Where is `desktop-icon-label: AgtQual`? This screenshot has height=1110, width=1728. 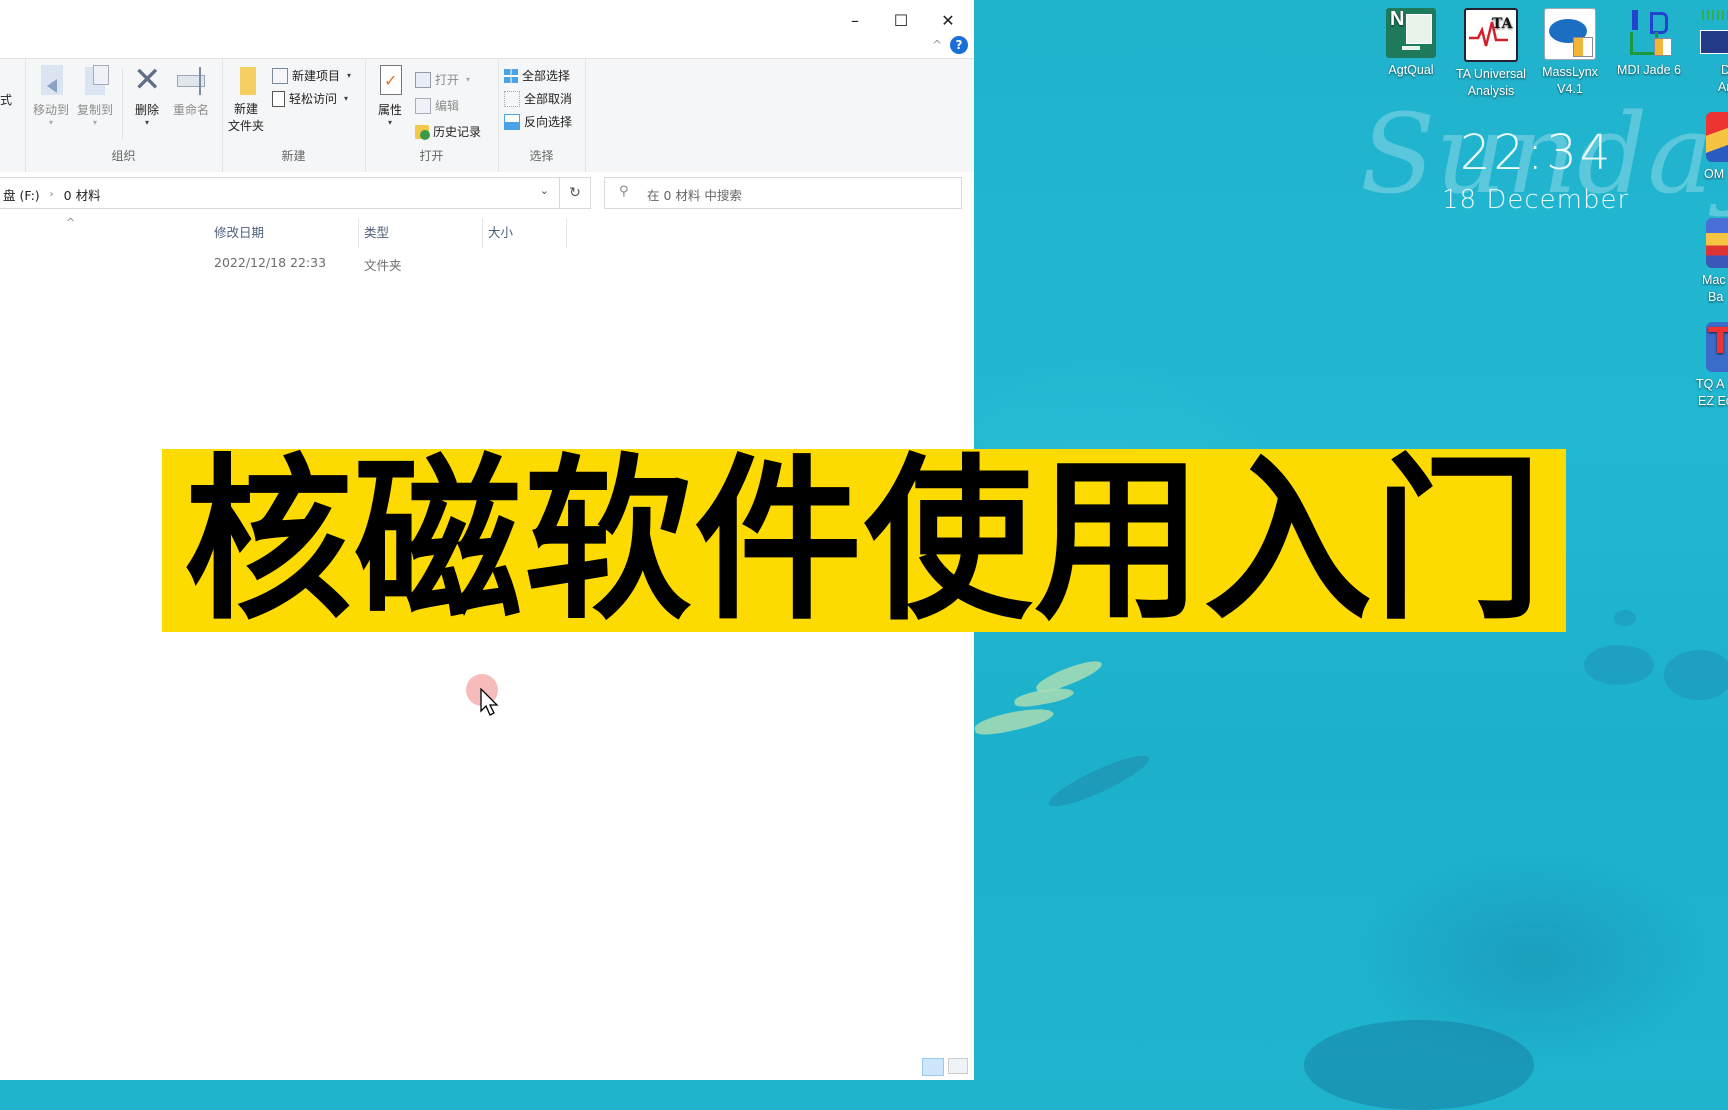 desktop-icon-label: AgtQual is located at coordinates (1411, 70).